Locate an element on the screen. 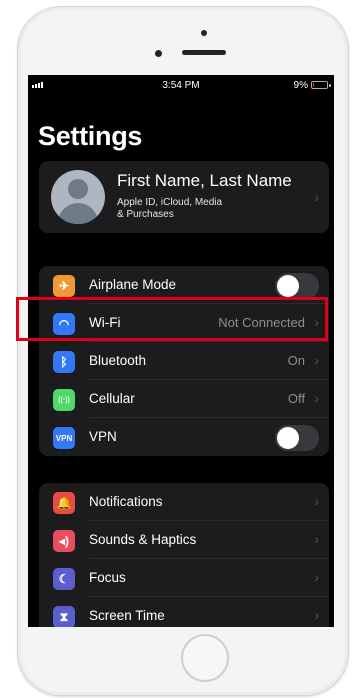 The width and height of the screenshot is (362, 698). profile-subtitle: Apple ID, iCloud, Media & Purchases is located at coordinates (192, 209).